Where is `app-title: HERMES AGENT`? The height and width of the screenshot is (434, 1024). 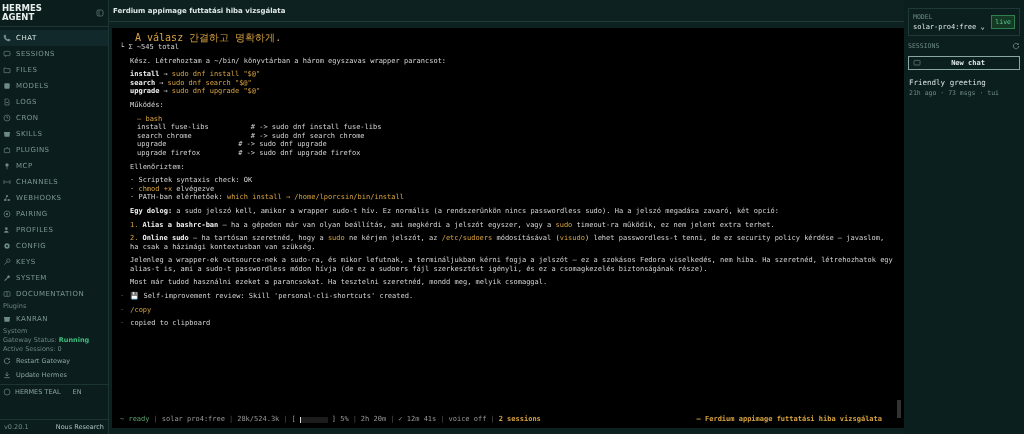 app-title: HERMES AGENT is located at coordinates (22, 13).